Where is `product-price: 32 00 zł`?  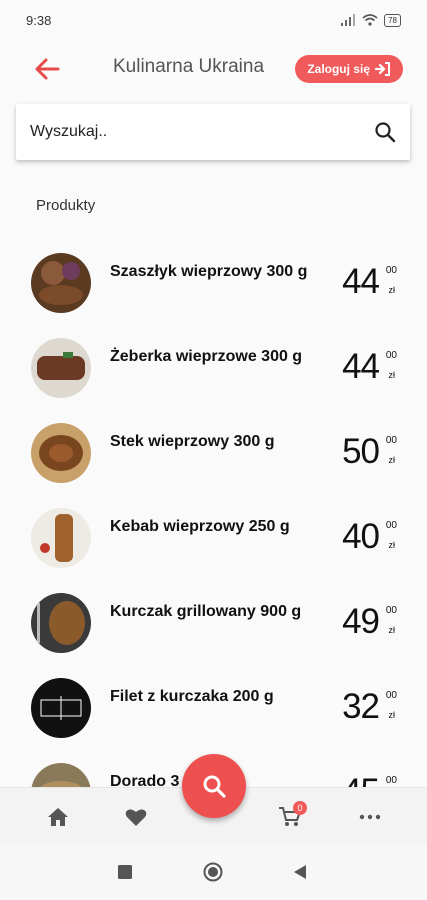 product-price: 32 00 zł is located at coordinates (357, 712).